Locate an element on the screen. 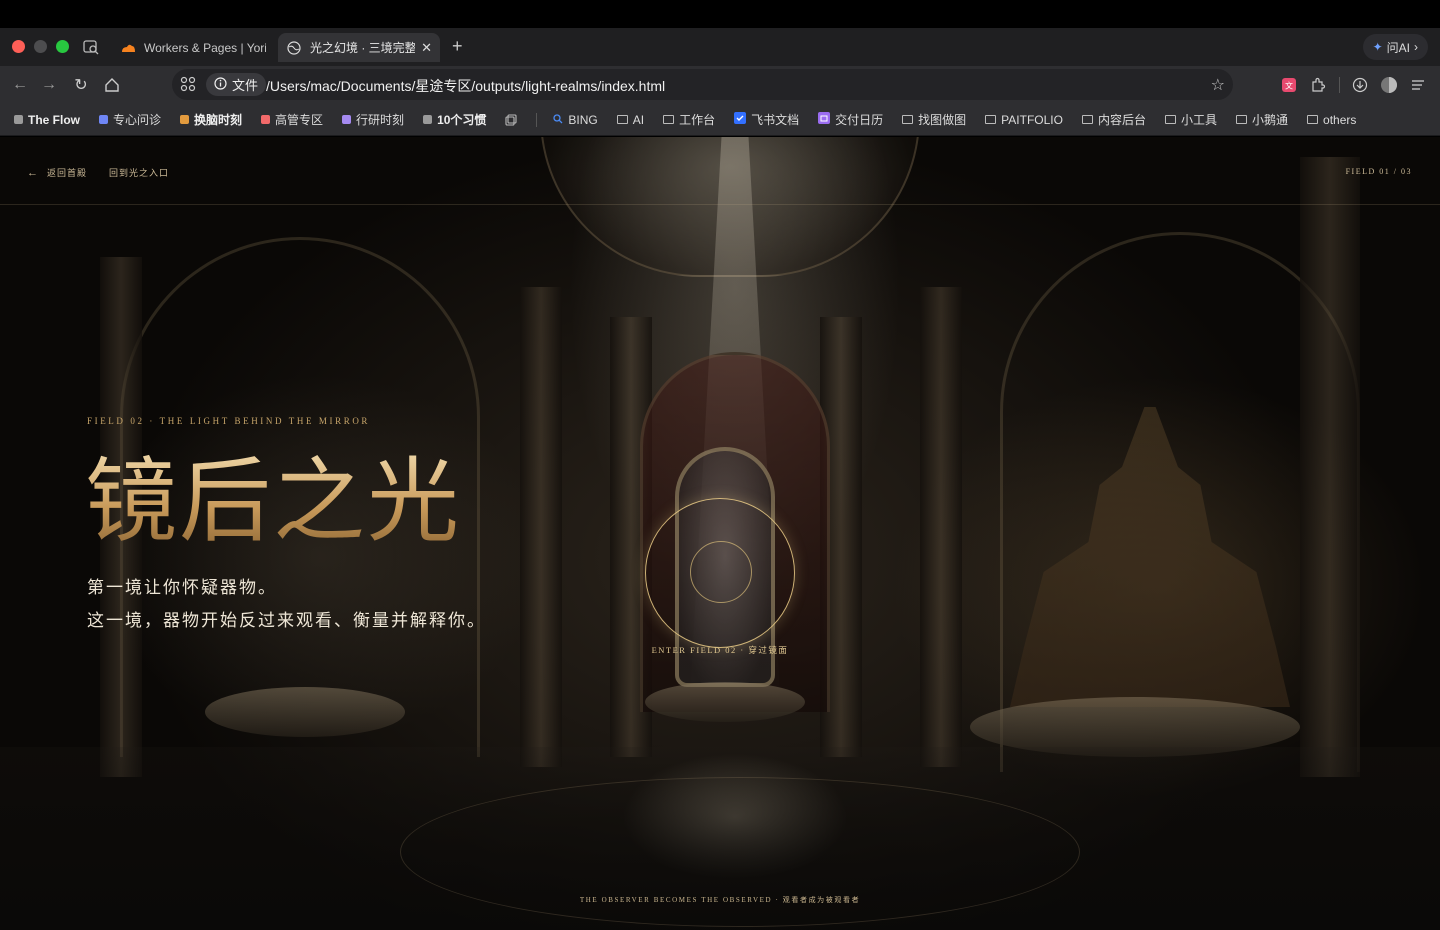 This screenshot has width=1440, height=930. bookmark-item: 小鹅通 is located at coordinates (1262, 119).